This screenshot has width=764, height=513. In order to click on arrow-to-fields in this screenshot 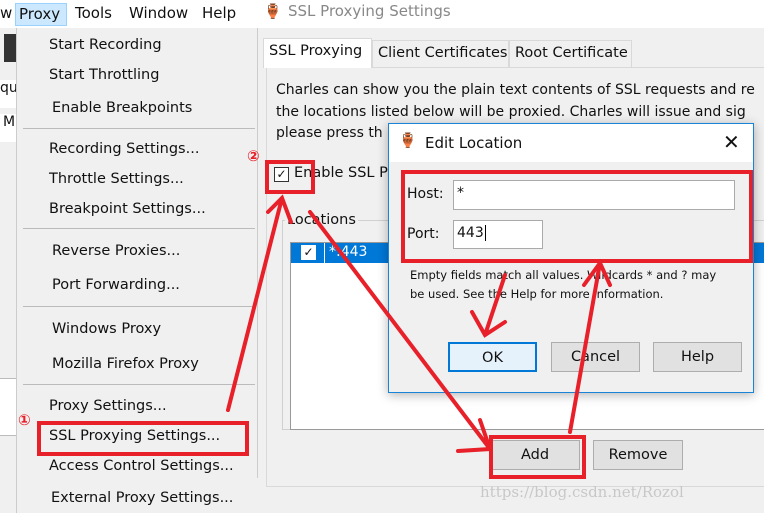, I will do `click(590, 346)`.